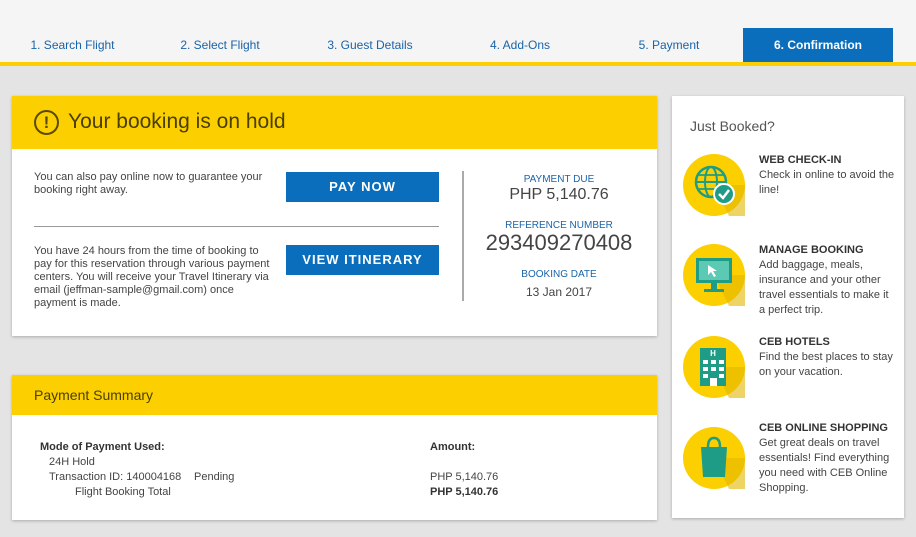  I want to click on step-underline, so click(458, 64).